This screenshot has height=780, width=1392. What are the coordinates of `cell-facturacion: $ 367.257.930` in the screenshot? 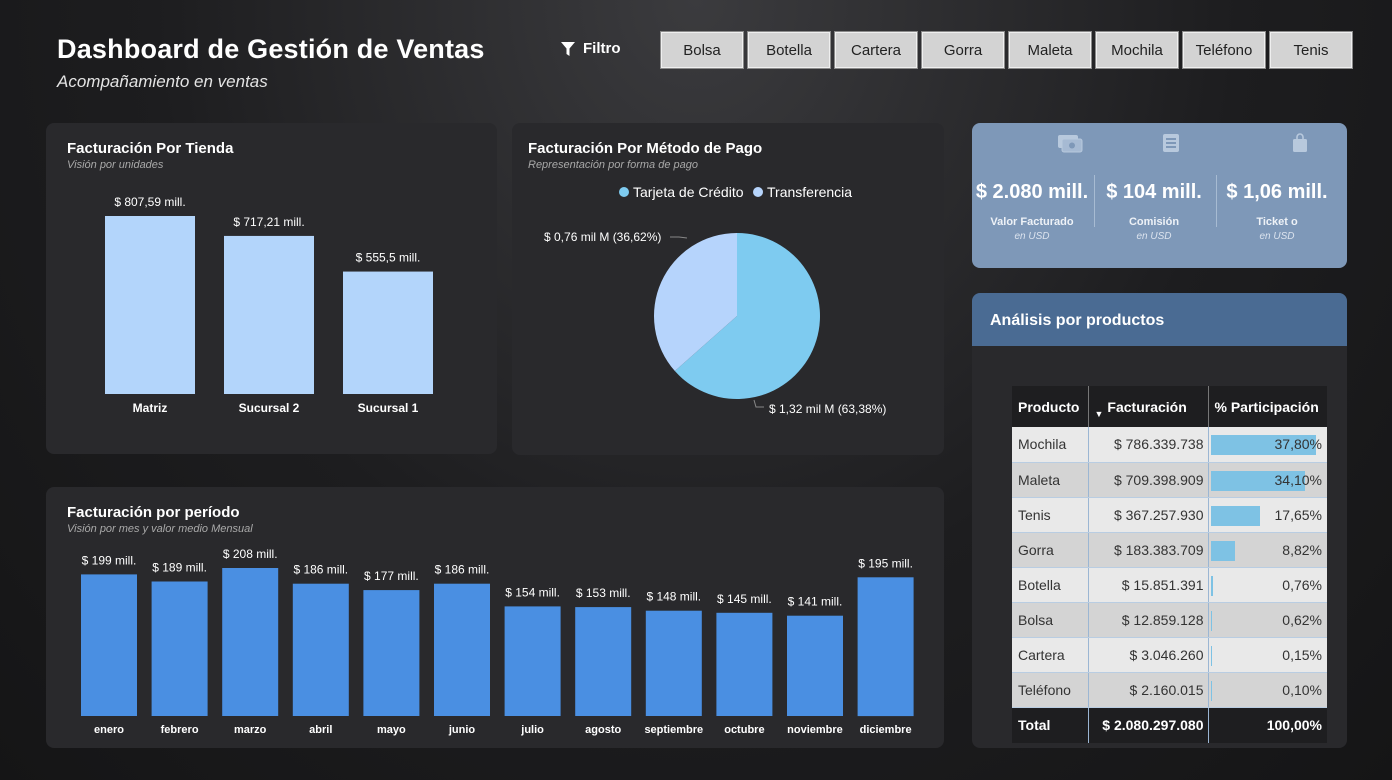 It's located at (1148, 515).